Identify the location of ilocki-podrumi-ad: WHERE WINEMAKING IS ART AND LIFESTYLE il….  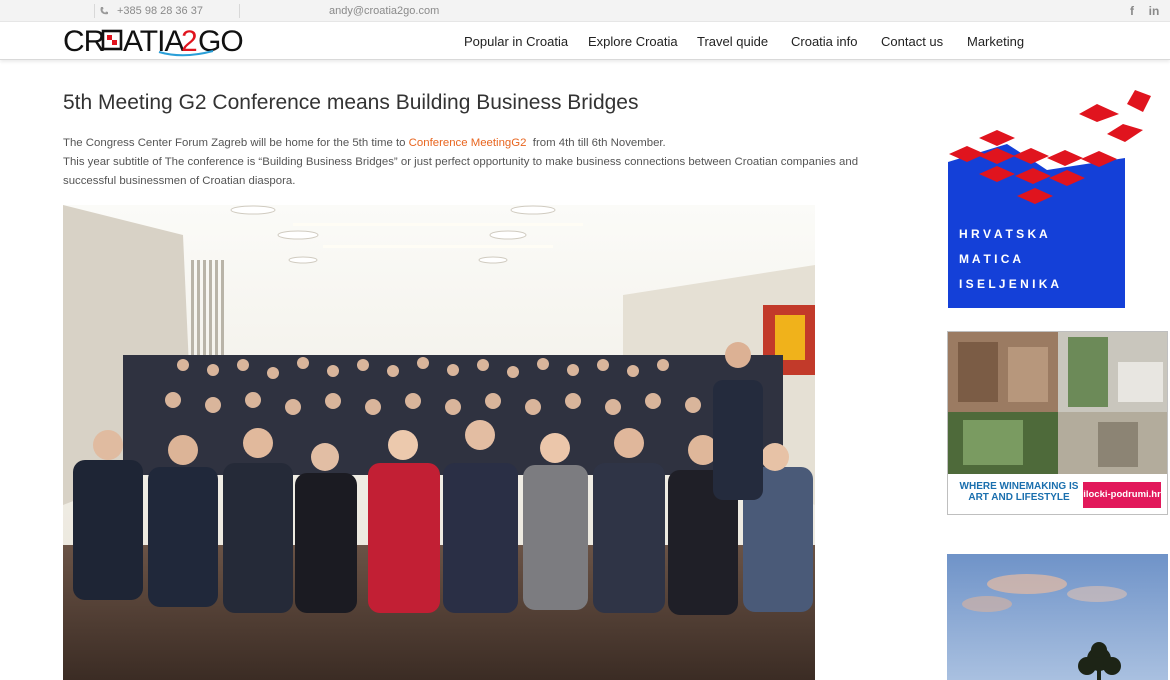
(1057, 423).